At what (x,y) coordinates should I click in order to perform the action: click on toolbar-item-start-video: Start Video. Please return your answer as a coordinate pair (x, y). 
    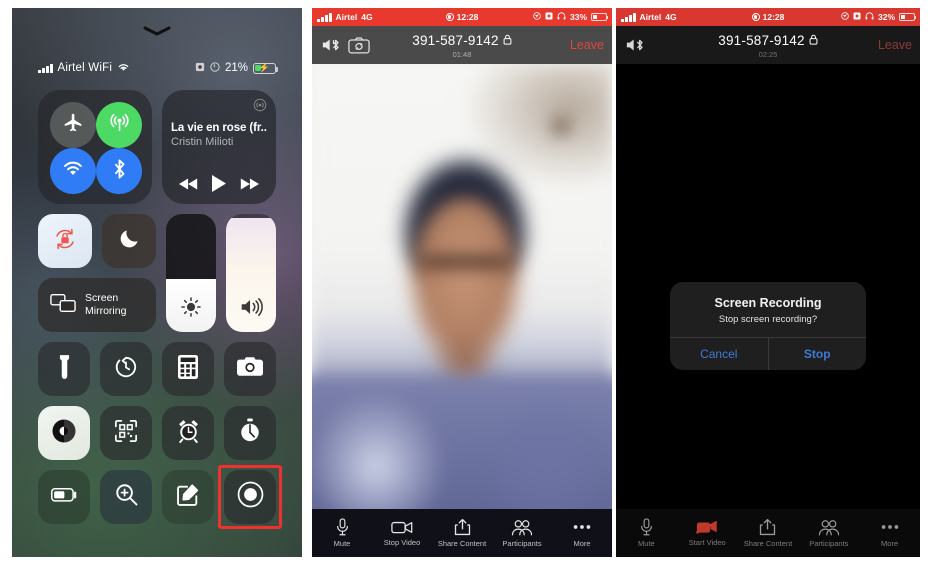
    Looking at the image, I should click on (707, 533).